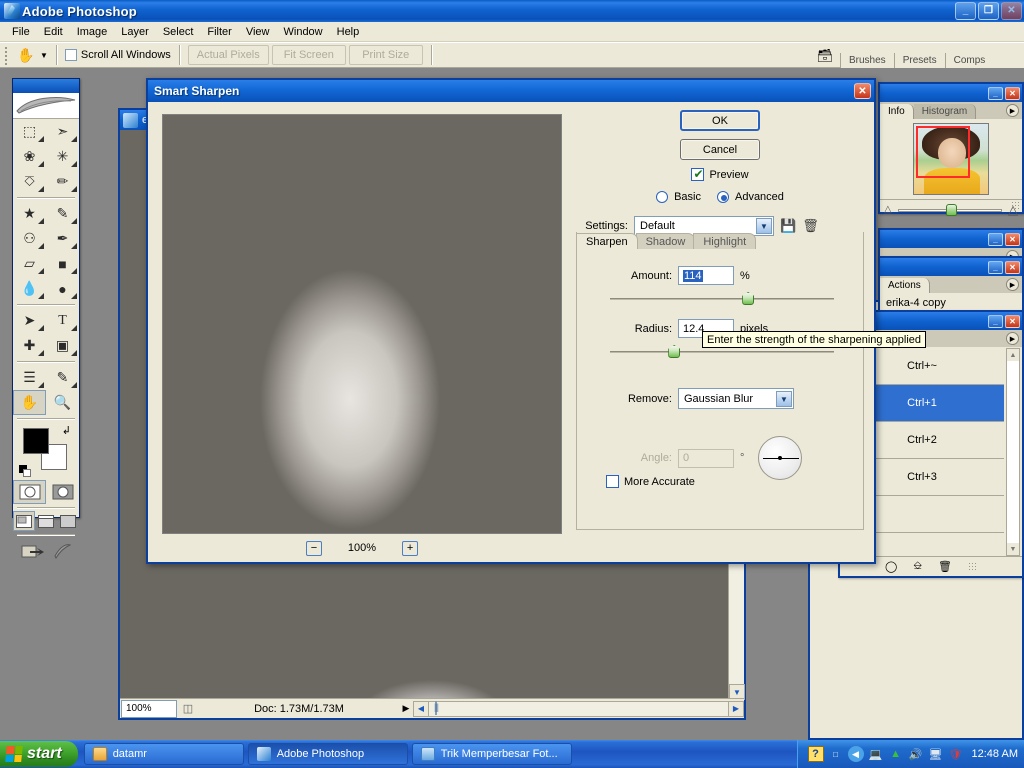 Image resolution: width=1024 pixels, height=768 pixels. What do you see at coordinates (1013, 549) in the screenshot?
I see `scroll-down-icon: ▼` at bounding box center [1013, 549].